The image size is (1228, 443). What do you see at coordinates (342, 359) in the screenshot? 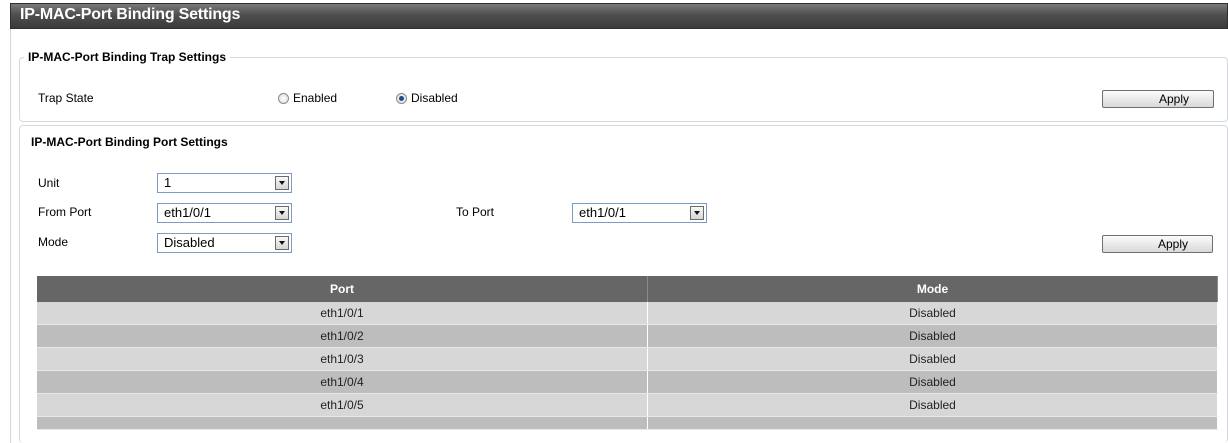
I see `port-cell: eth1/0/3` at bounding box center [342, 359].